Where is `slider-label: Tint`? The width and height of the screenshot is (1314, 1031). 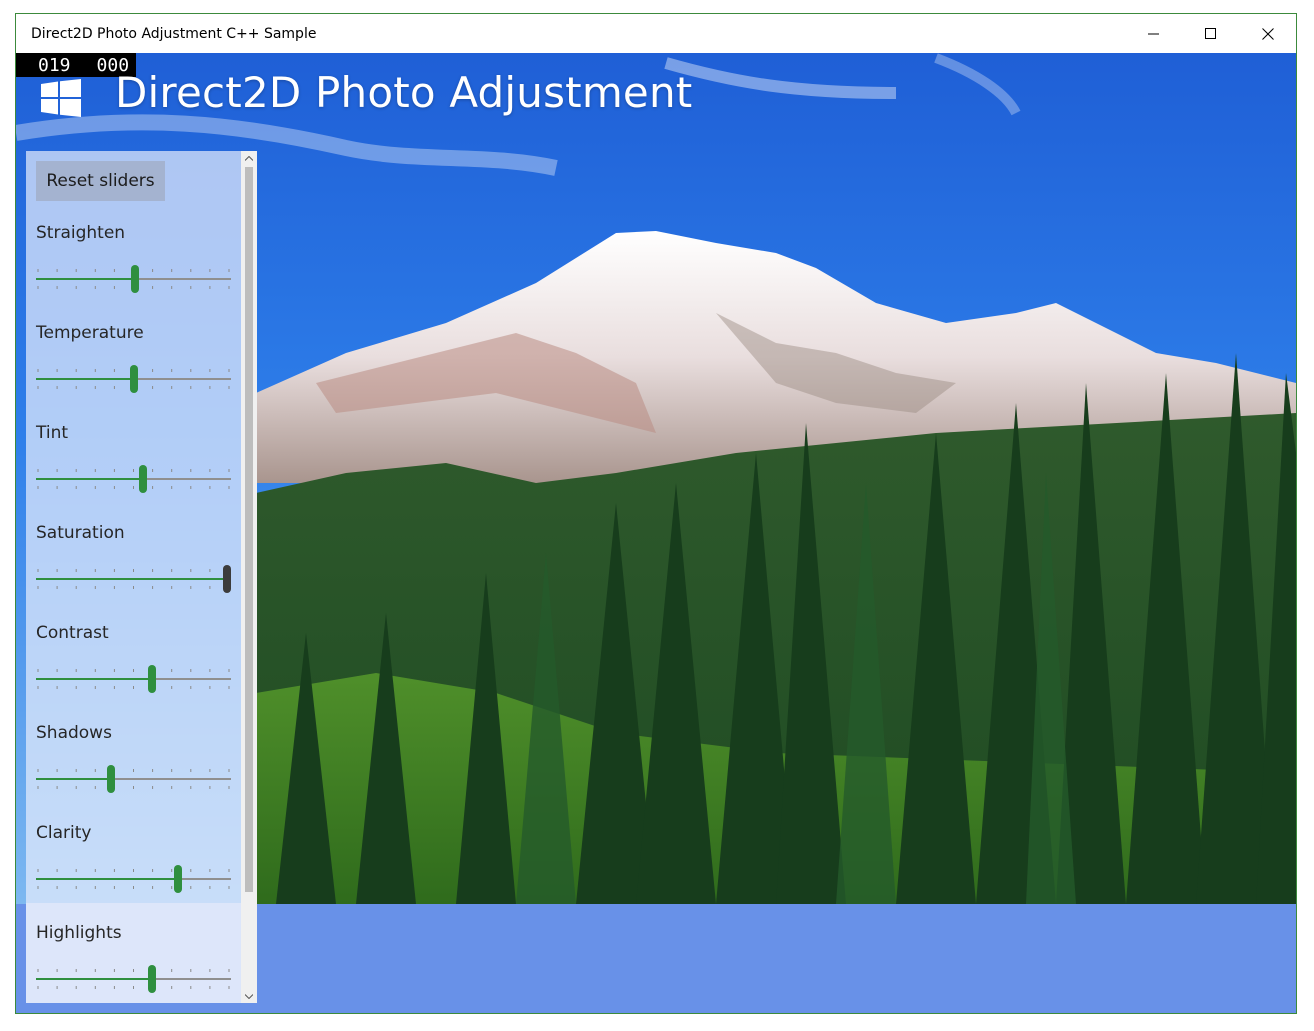 slider-label: Tint is located at coordinates (52, 433).